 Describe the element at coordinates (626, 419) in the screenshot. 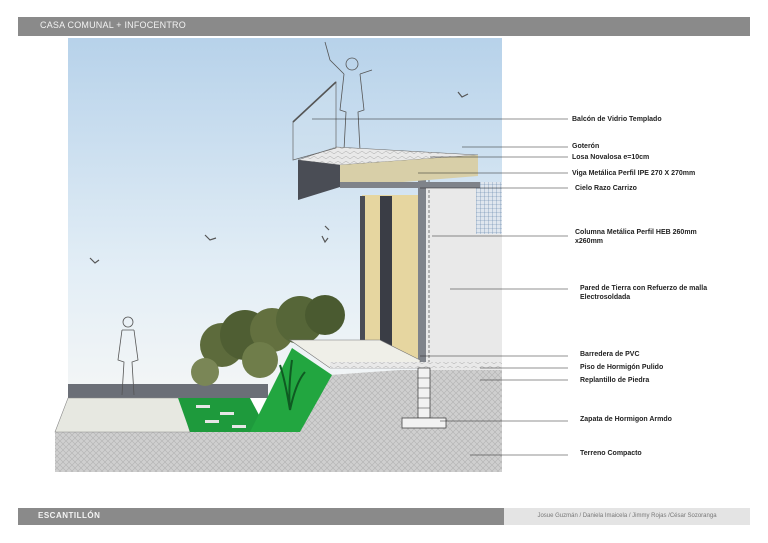

I see `label-zapata: Zapata de Hormigon Armdo` at that location.